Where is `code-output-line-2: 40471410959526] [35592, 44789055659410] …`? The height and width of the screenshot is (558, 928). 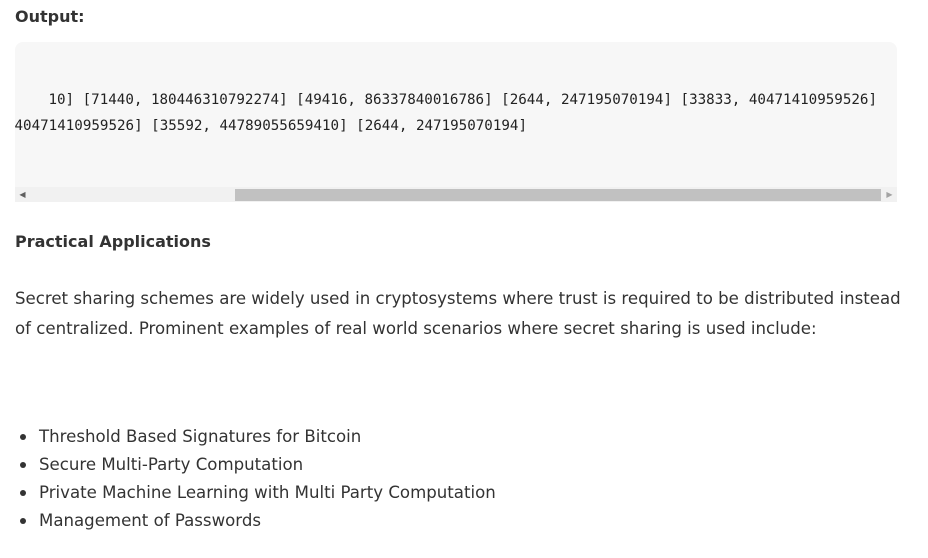
code-output-line-2: 40471410959526] [35592, 44789055659410] … is located at coordinates (271, 126).